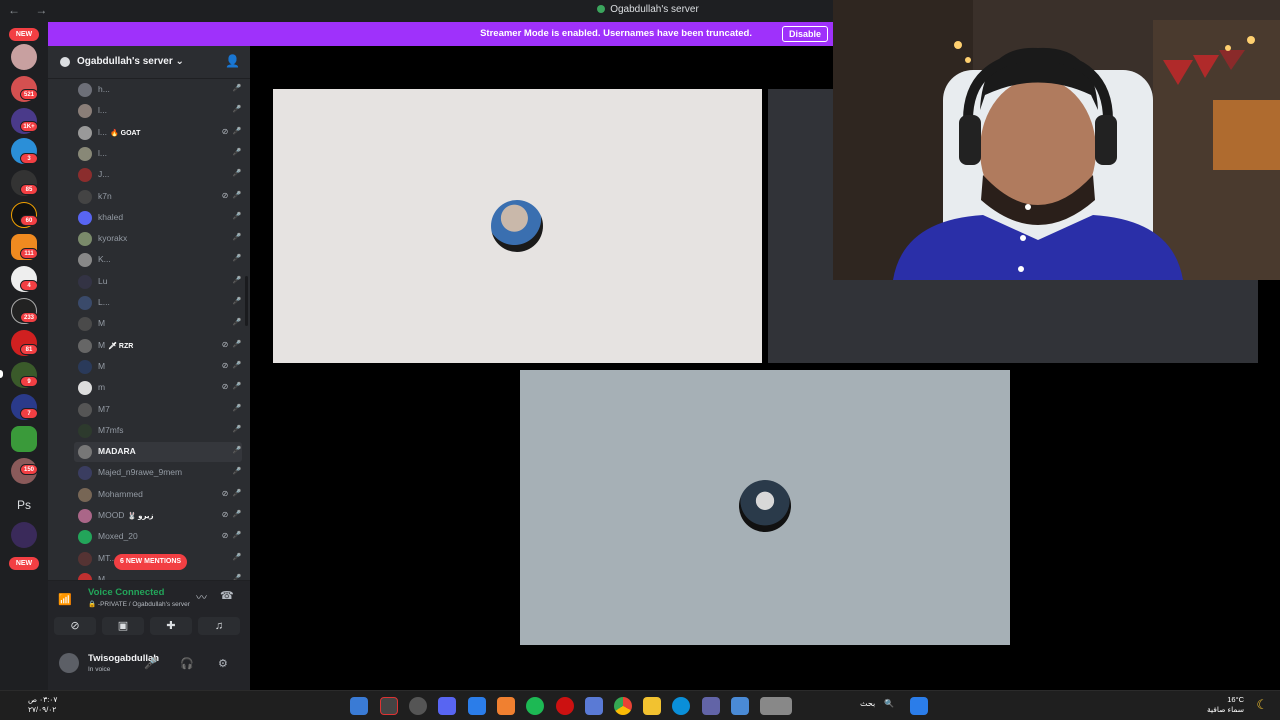 The height and width of the screenshot is (720, 1280). What do you see at coordinates (158, 175) in the screenshot?
I see `member-row: J... 🎤` at bounding box center [158, 175].